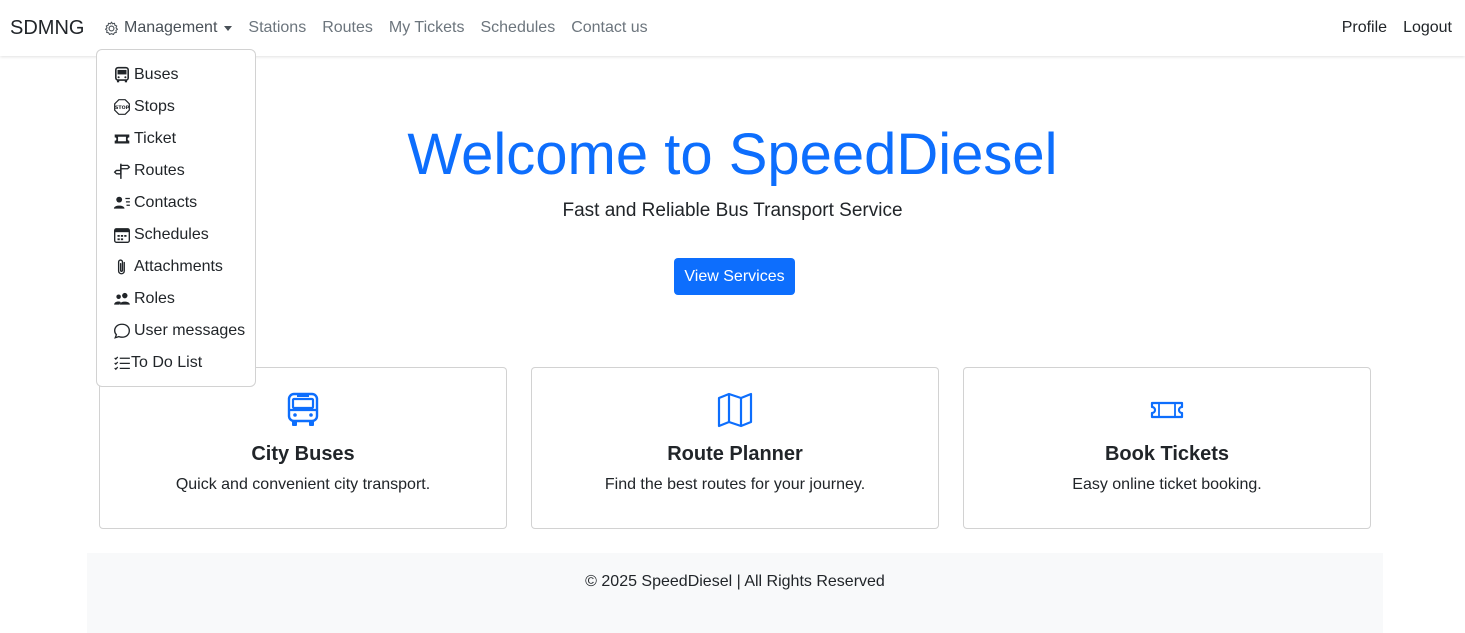 Image resolution: width=1465 pixels, height=633 pixels. Describe the element at coordinates (122, 171) in the screenshot. I see `signpost-icon` at that location.